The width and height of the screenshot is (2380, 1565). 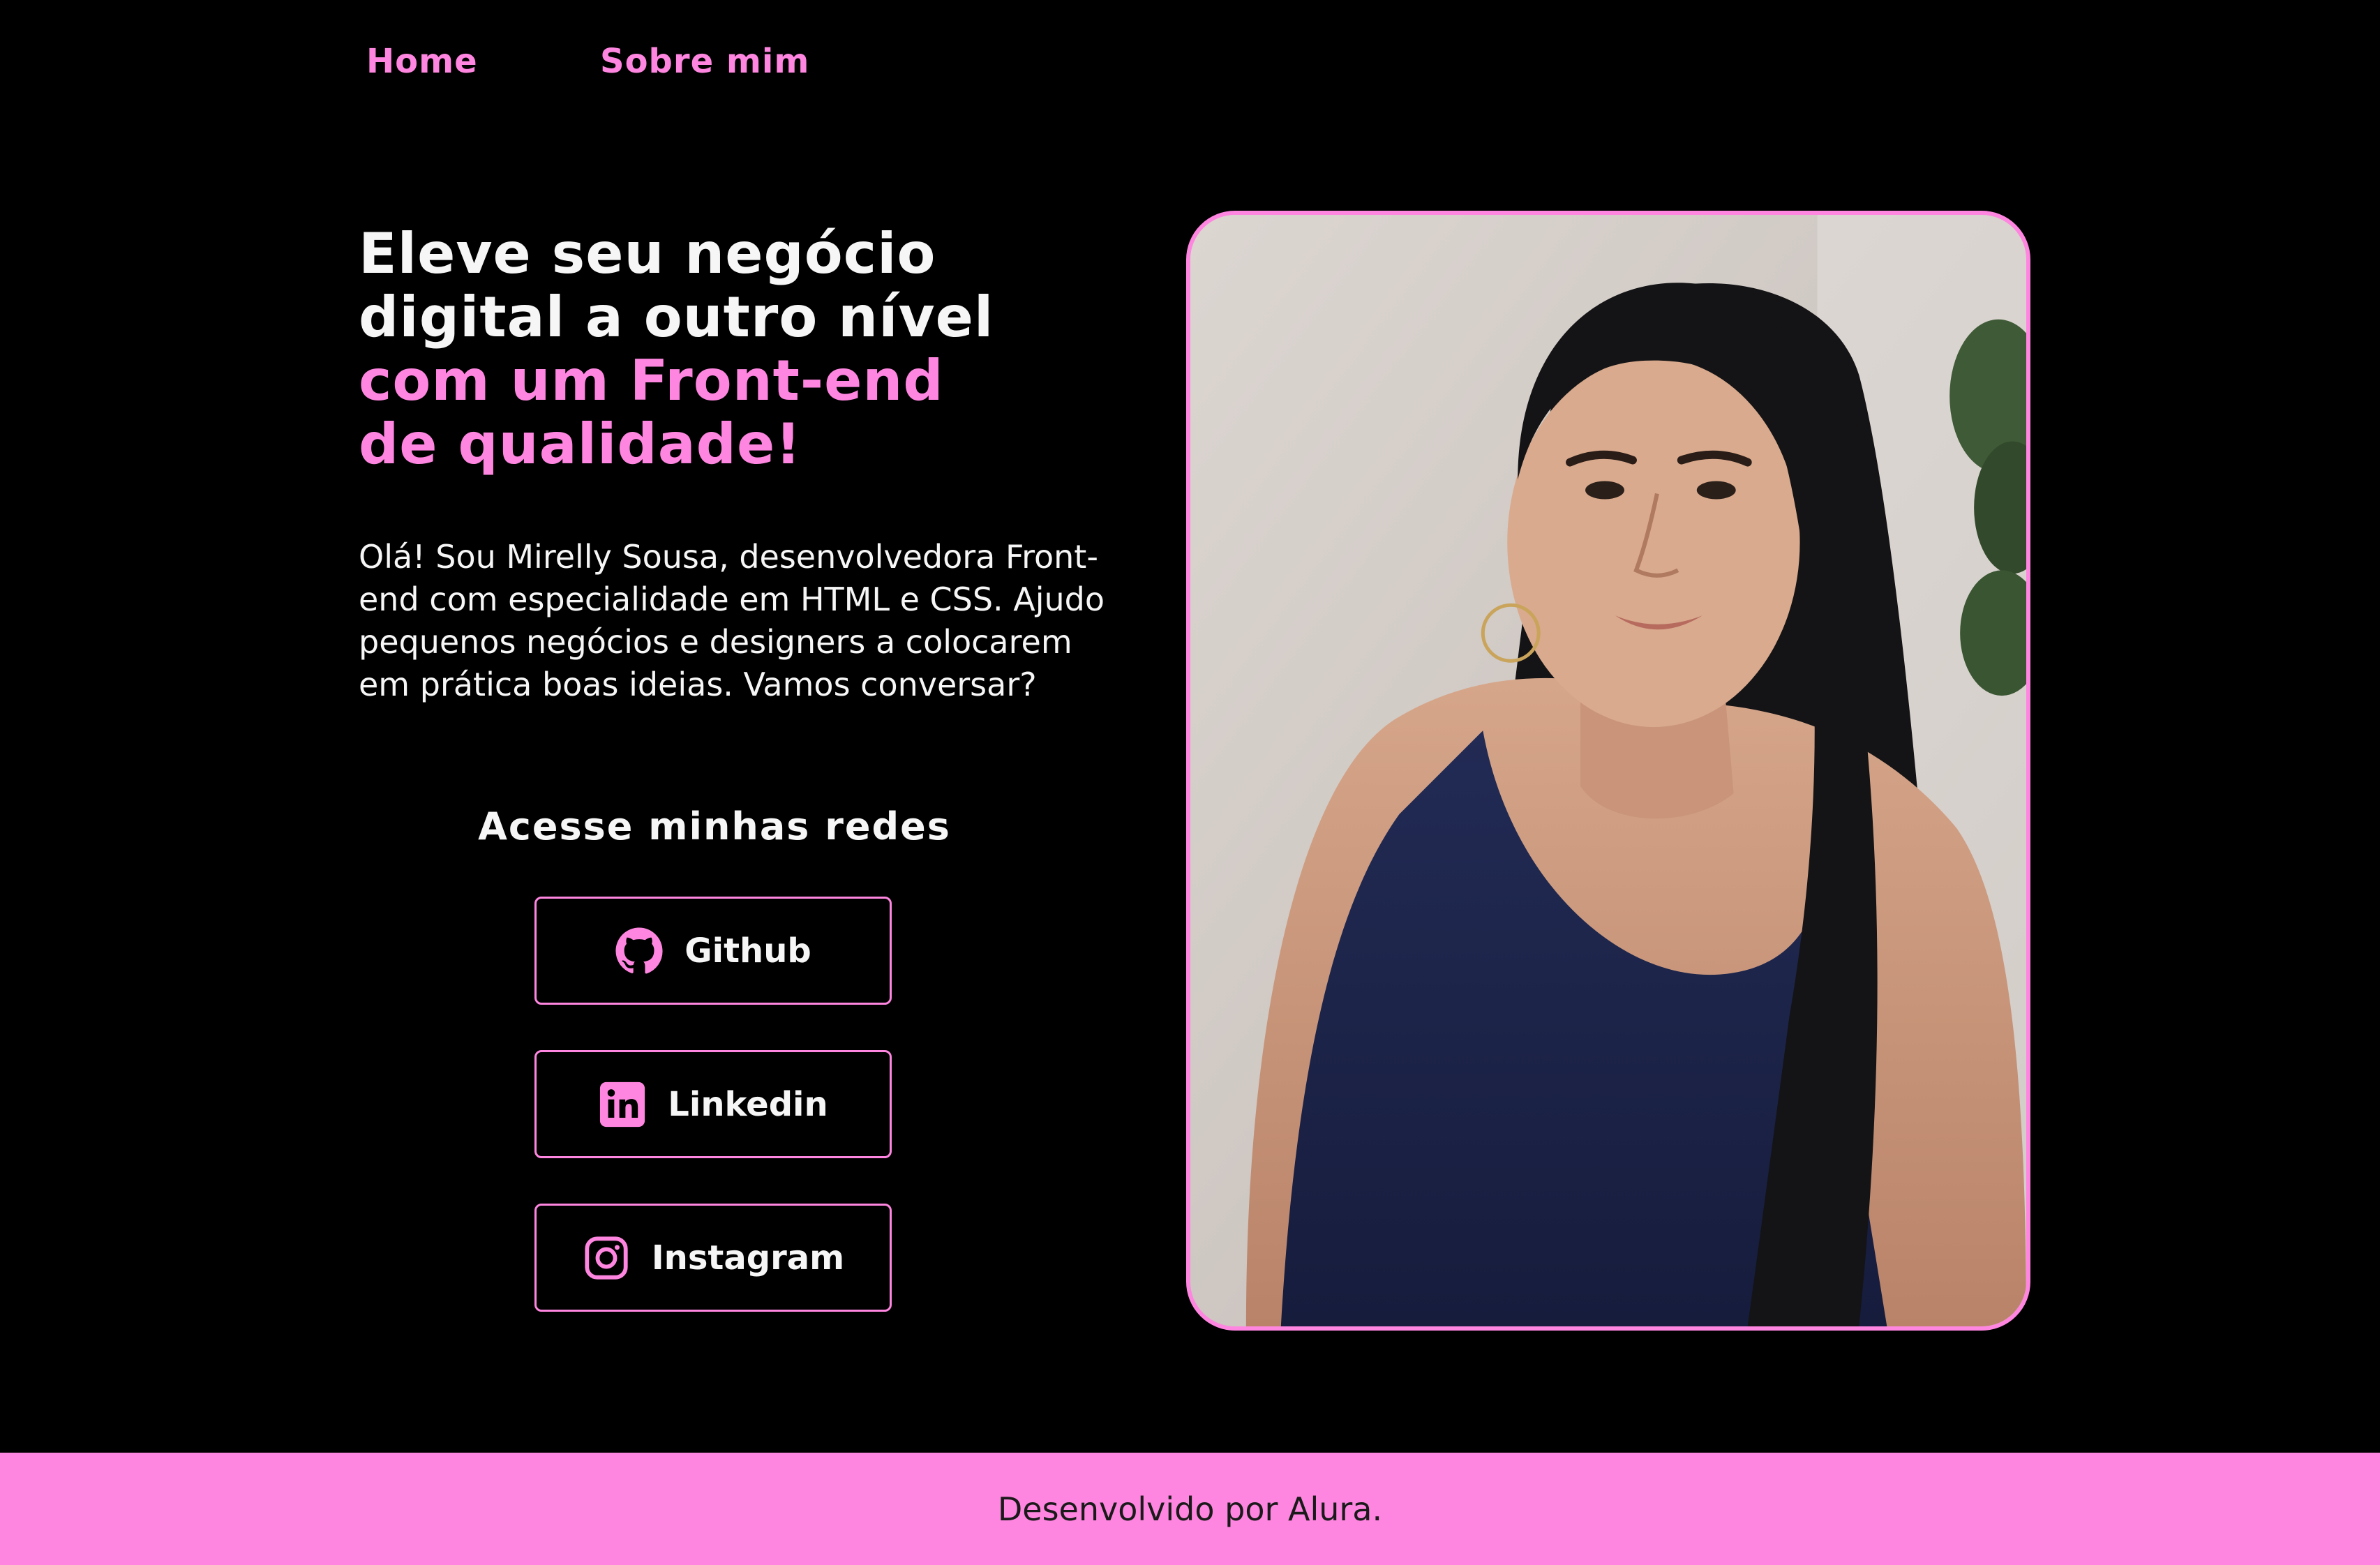 I want to click on instagram-button: Instagram, so click(x=713, y=1258).